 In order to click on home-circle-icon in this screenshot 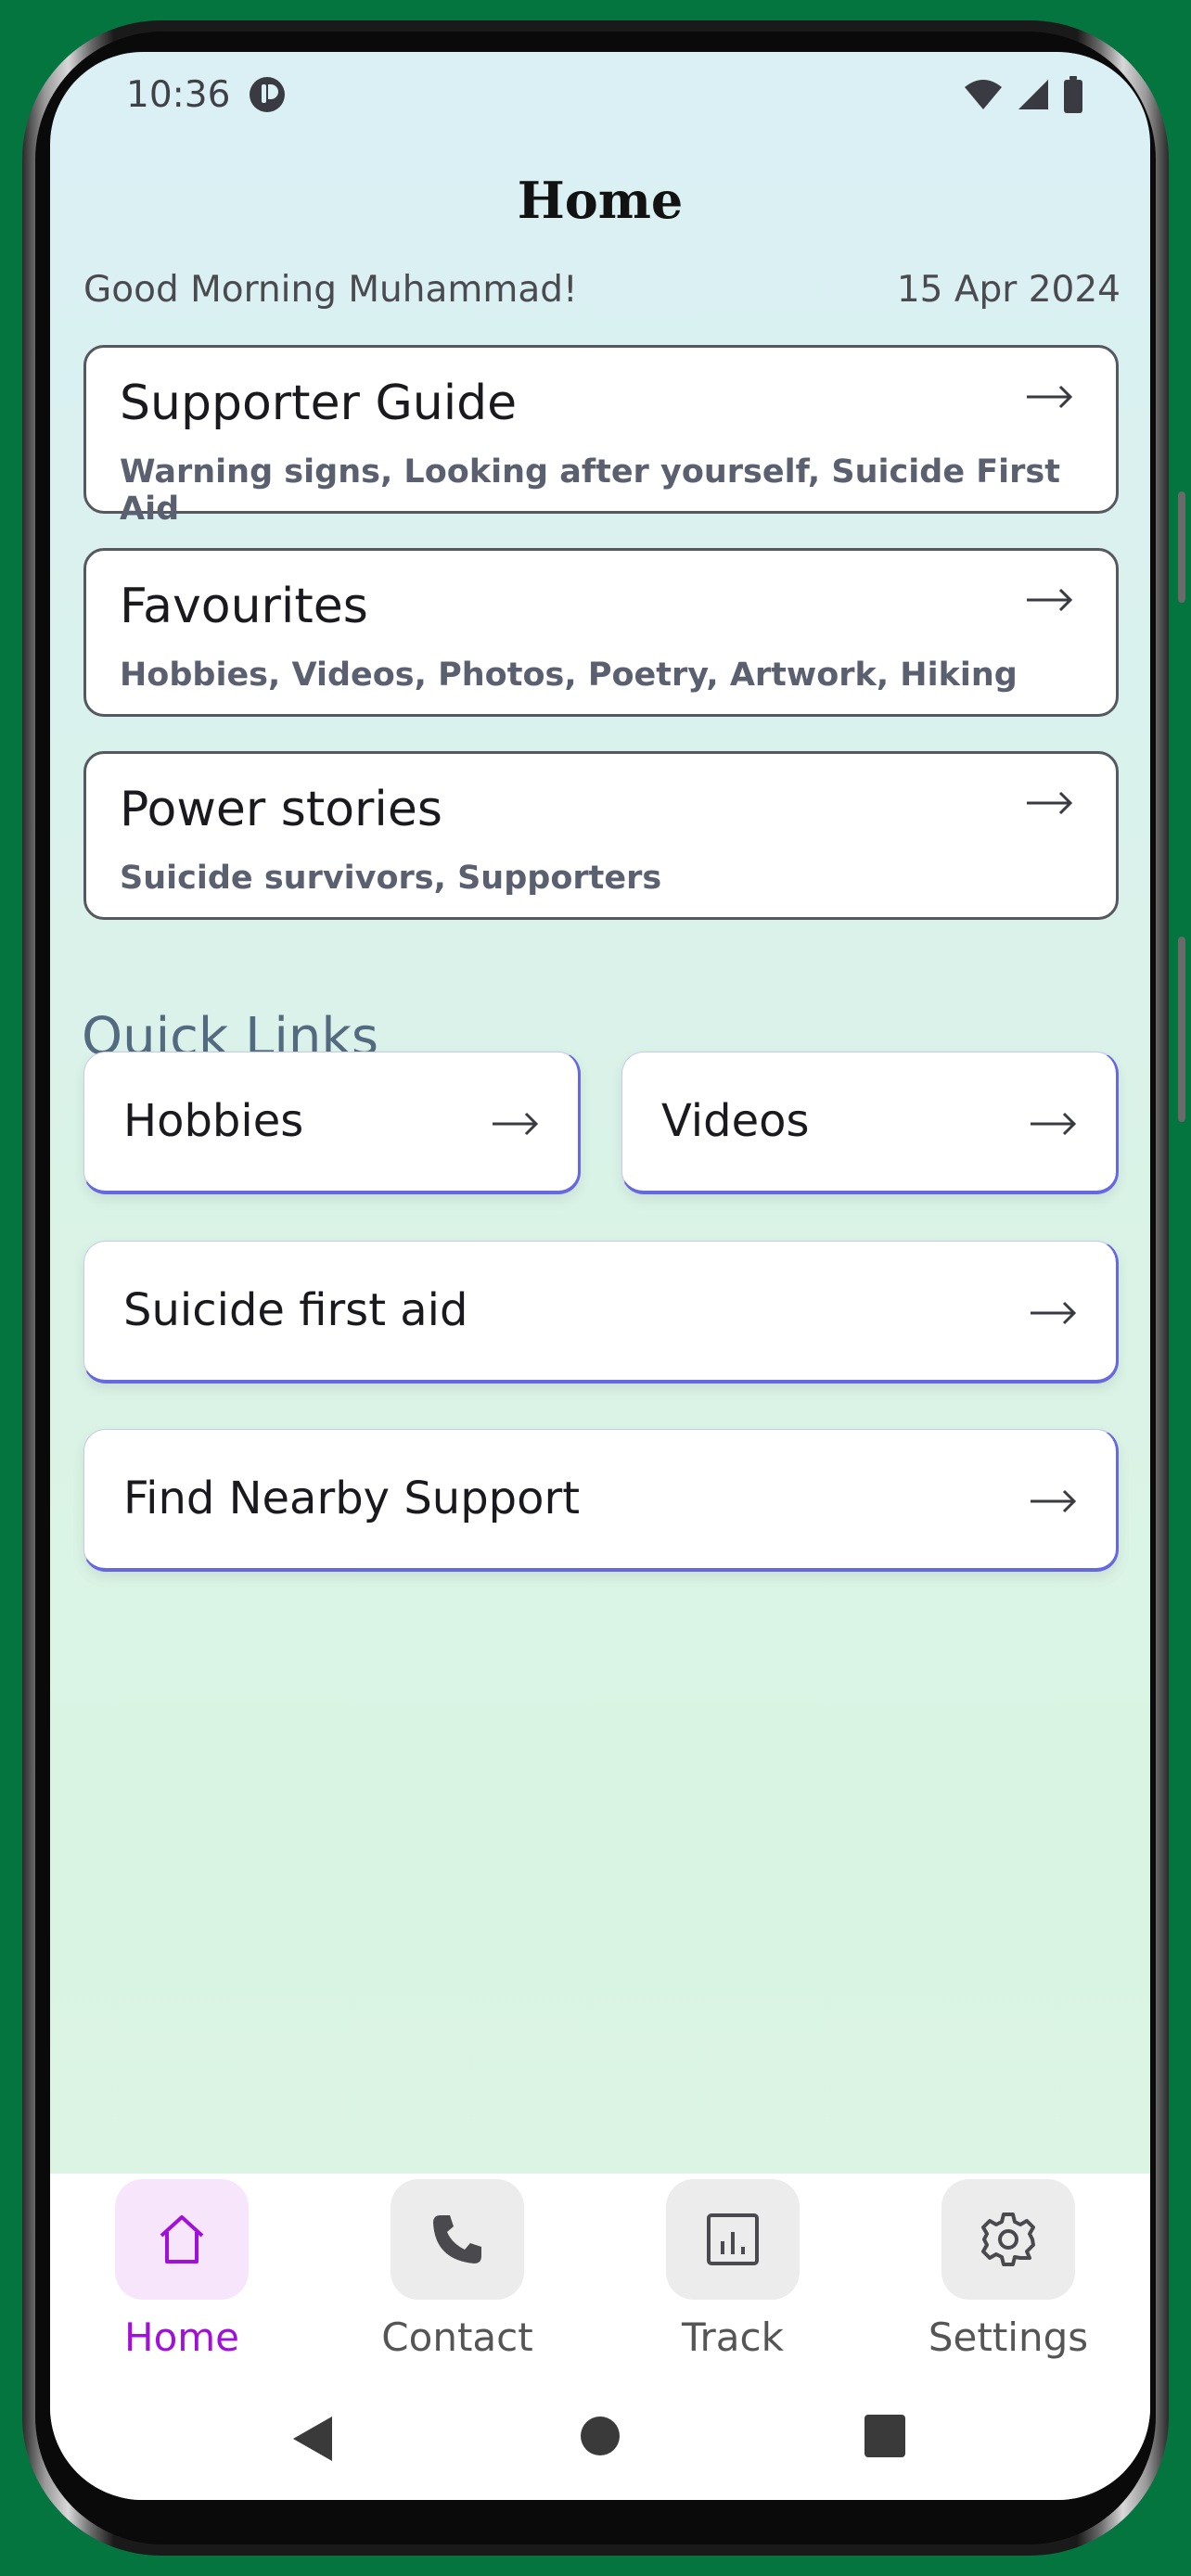, I will do `click(600, 2436)`.